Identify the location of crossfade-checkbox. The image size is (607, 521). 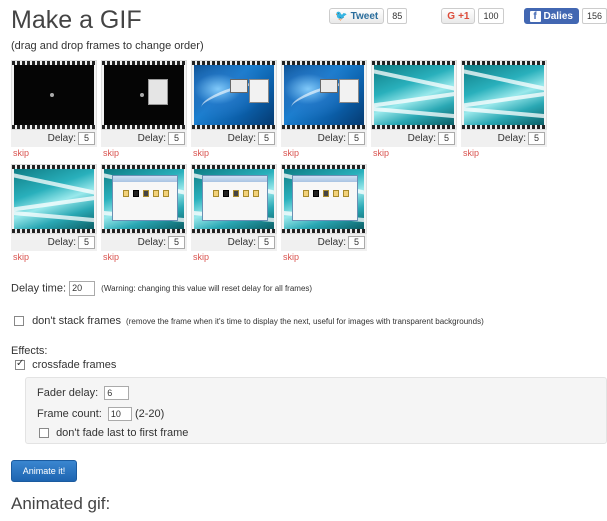
(20, 364).